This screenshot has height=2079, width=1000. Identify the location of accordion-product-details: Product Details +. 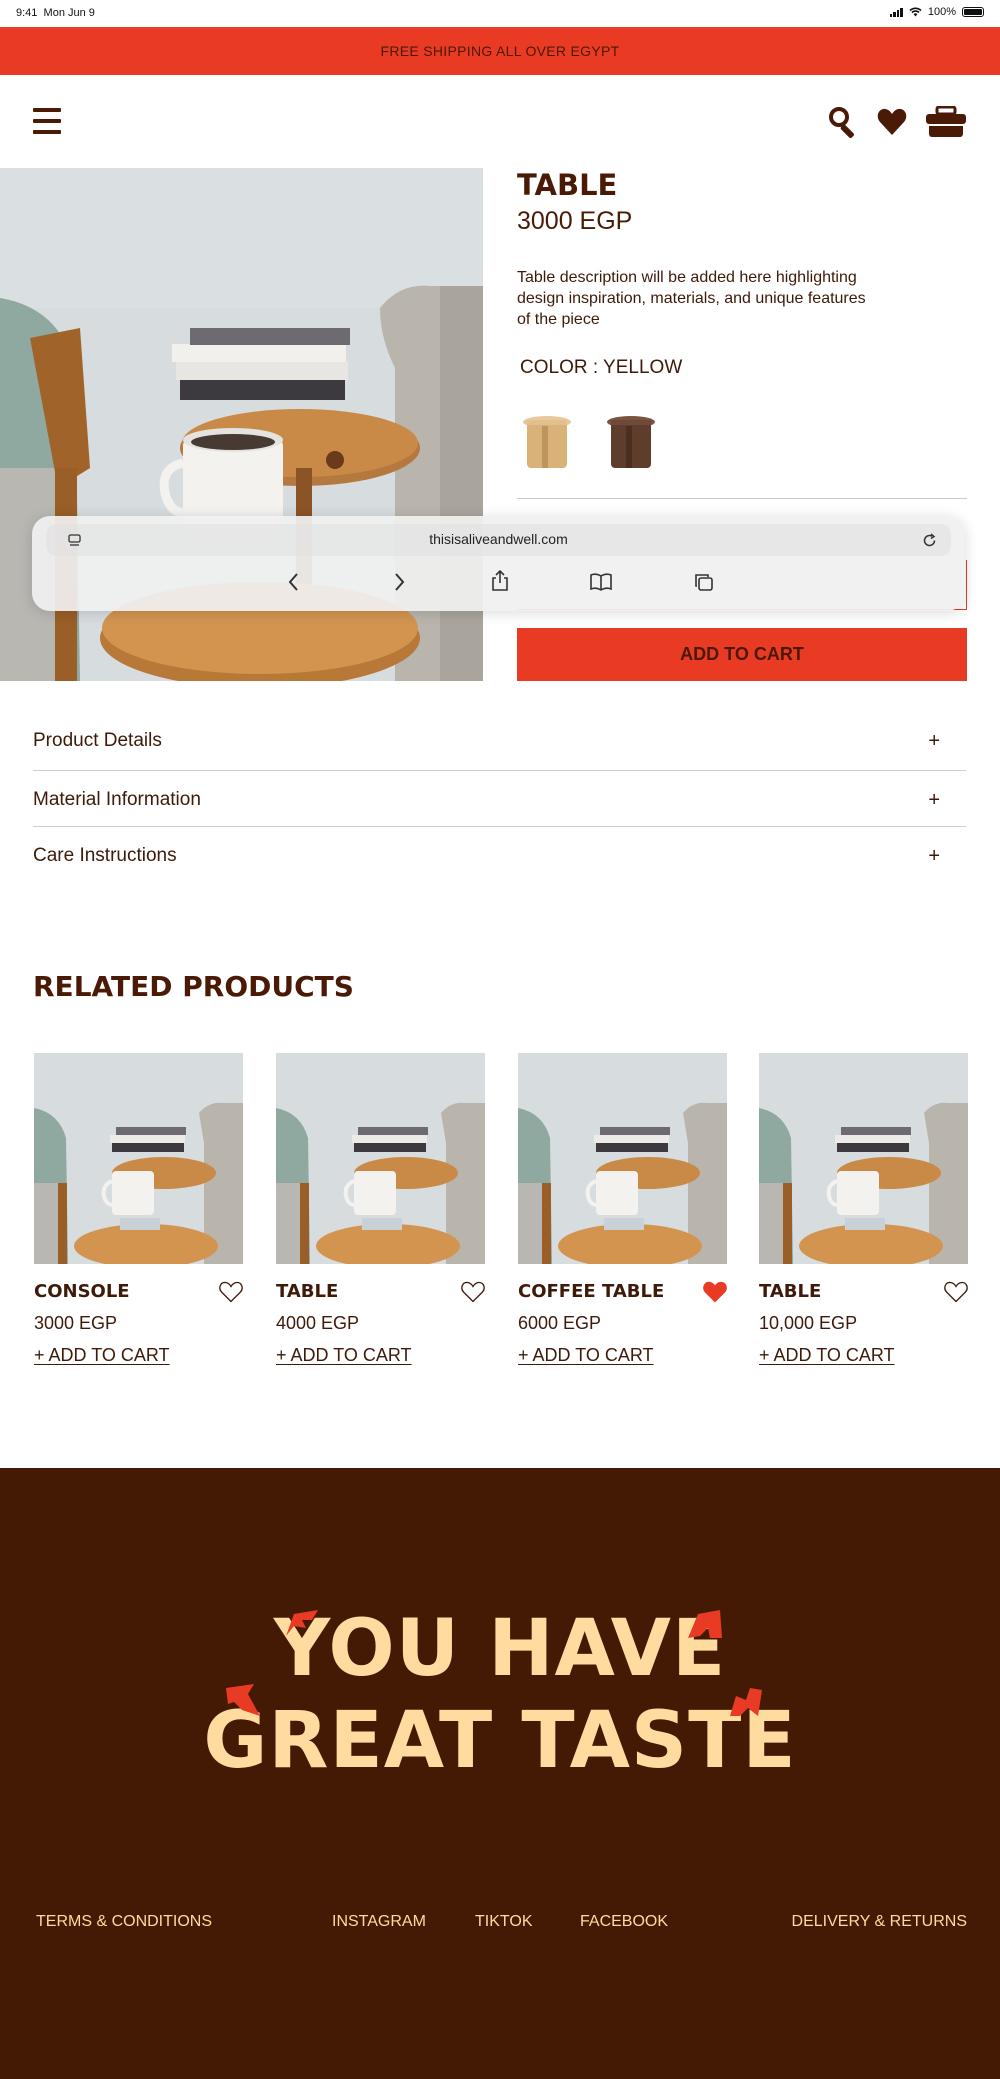
(499, 741).